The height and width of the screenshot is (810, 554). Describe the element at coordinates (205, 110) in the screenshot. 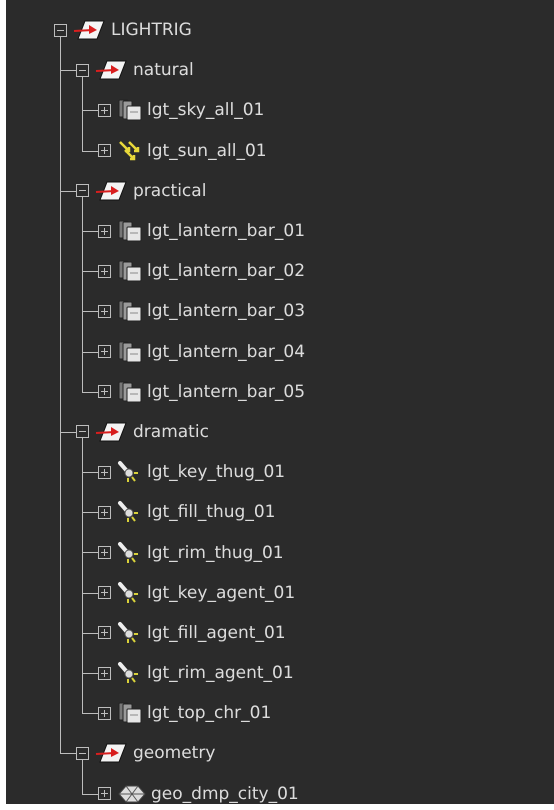

I see `tree-item-label: lgt_sky_all_01` at that location.